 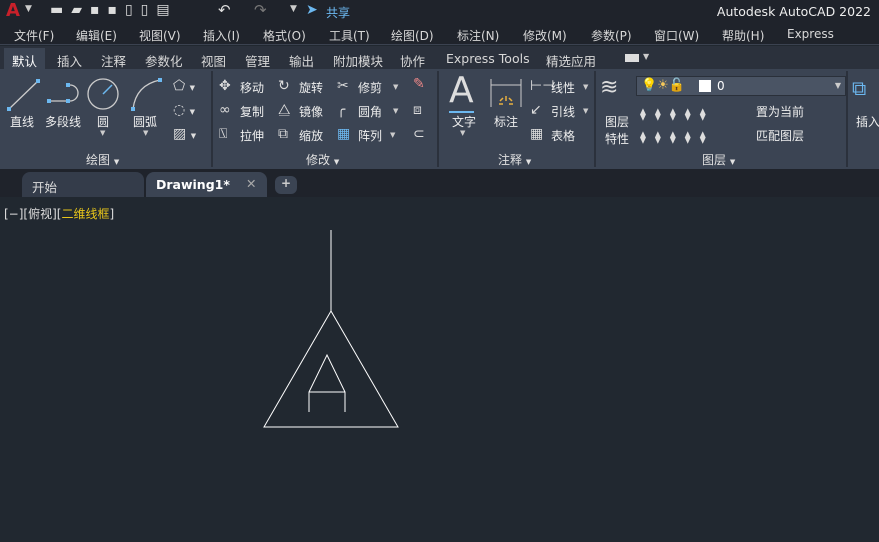 What do you see at coordinates (462, 133) in the screenshot?
I see `text-dropdown-icon: ▼` at bounding box center [462, 133].